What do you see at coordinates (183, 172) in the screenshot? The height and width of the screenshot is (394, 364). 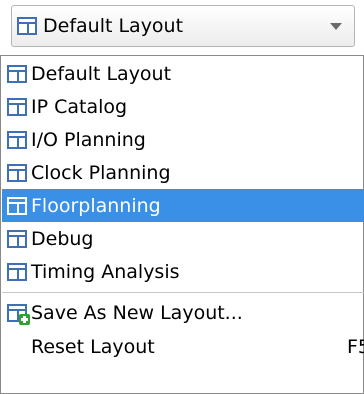 I see `menu-item-clock-planning: Clock Planning` at bounding box center [183, 172].